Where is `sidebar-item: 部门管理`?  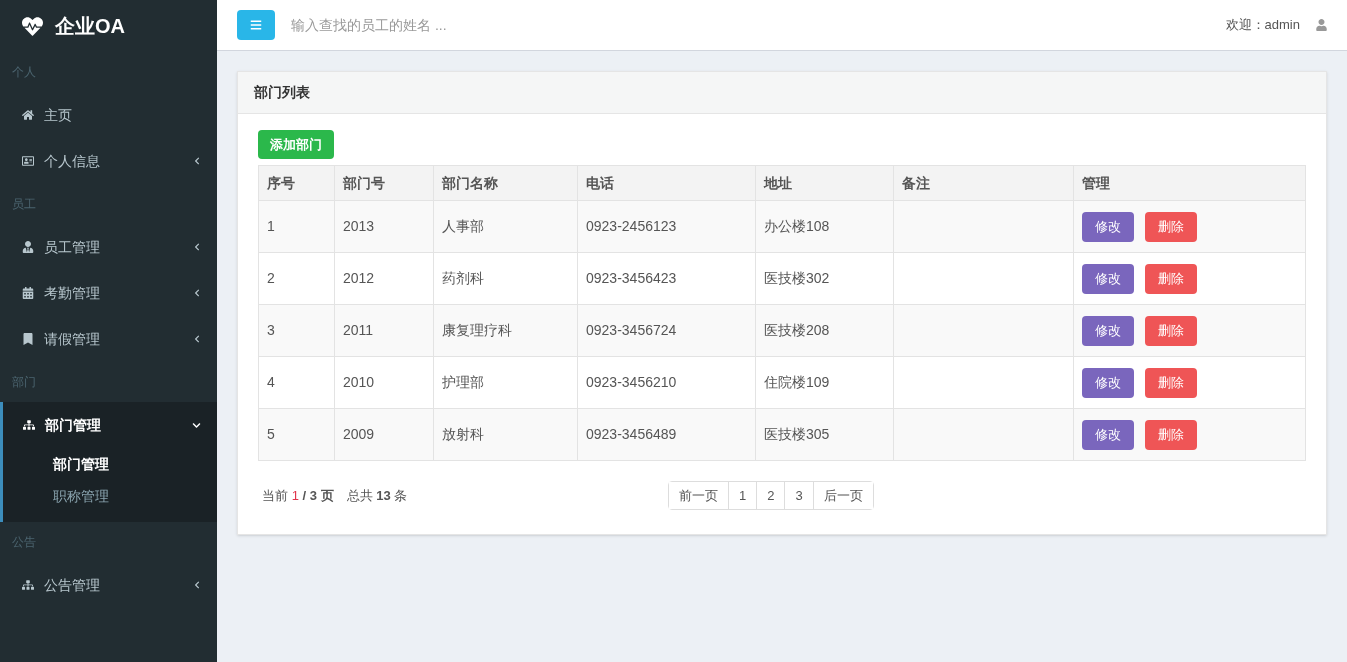
sidebar-item: 部门管理 is located at coordinates (110, 425).